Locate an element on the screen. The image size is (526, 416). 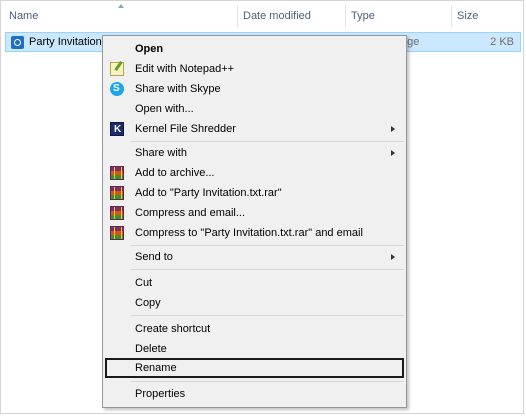
column-header-date-modified: Date modified is located at coordinates (291, 16).